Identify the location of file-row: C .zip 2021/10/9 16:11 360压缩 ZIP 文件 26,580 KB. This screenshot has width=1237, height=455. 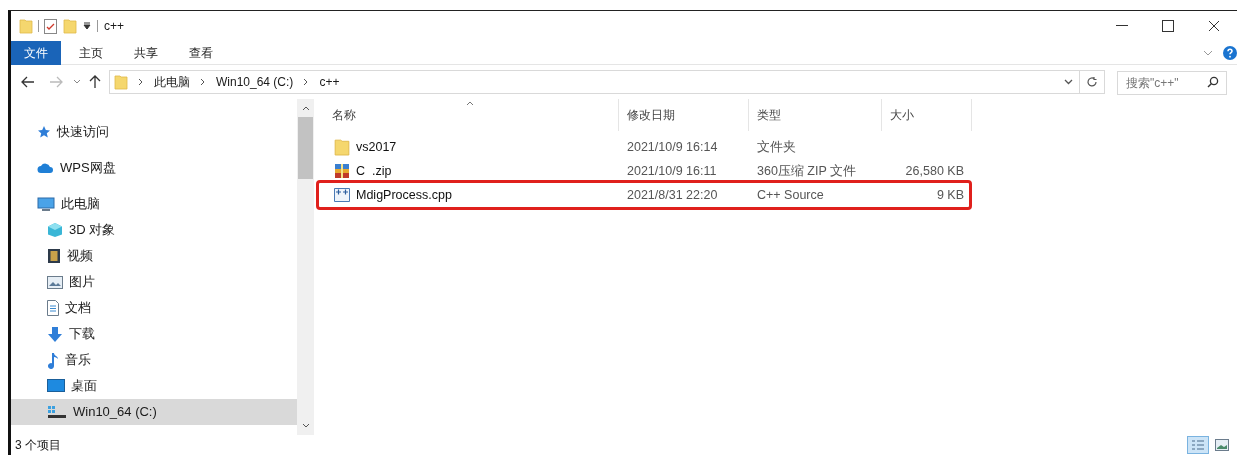
(780, 171).